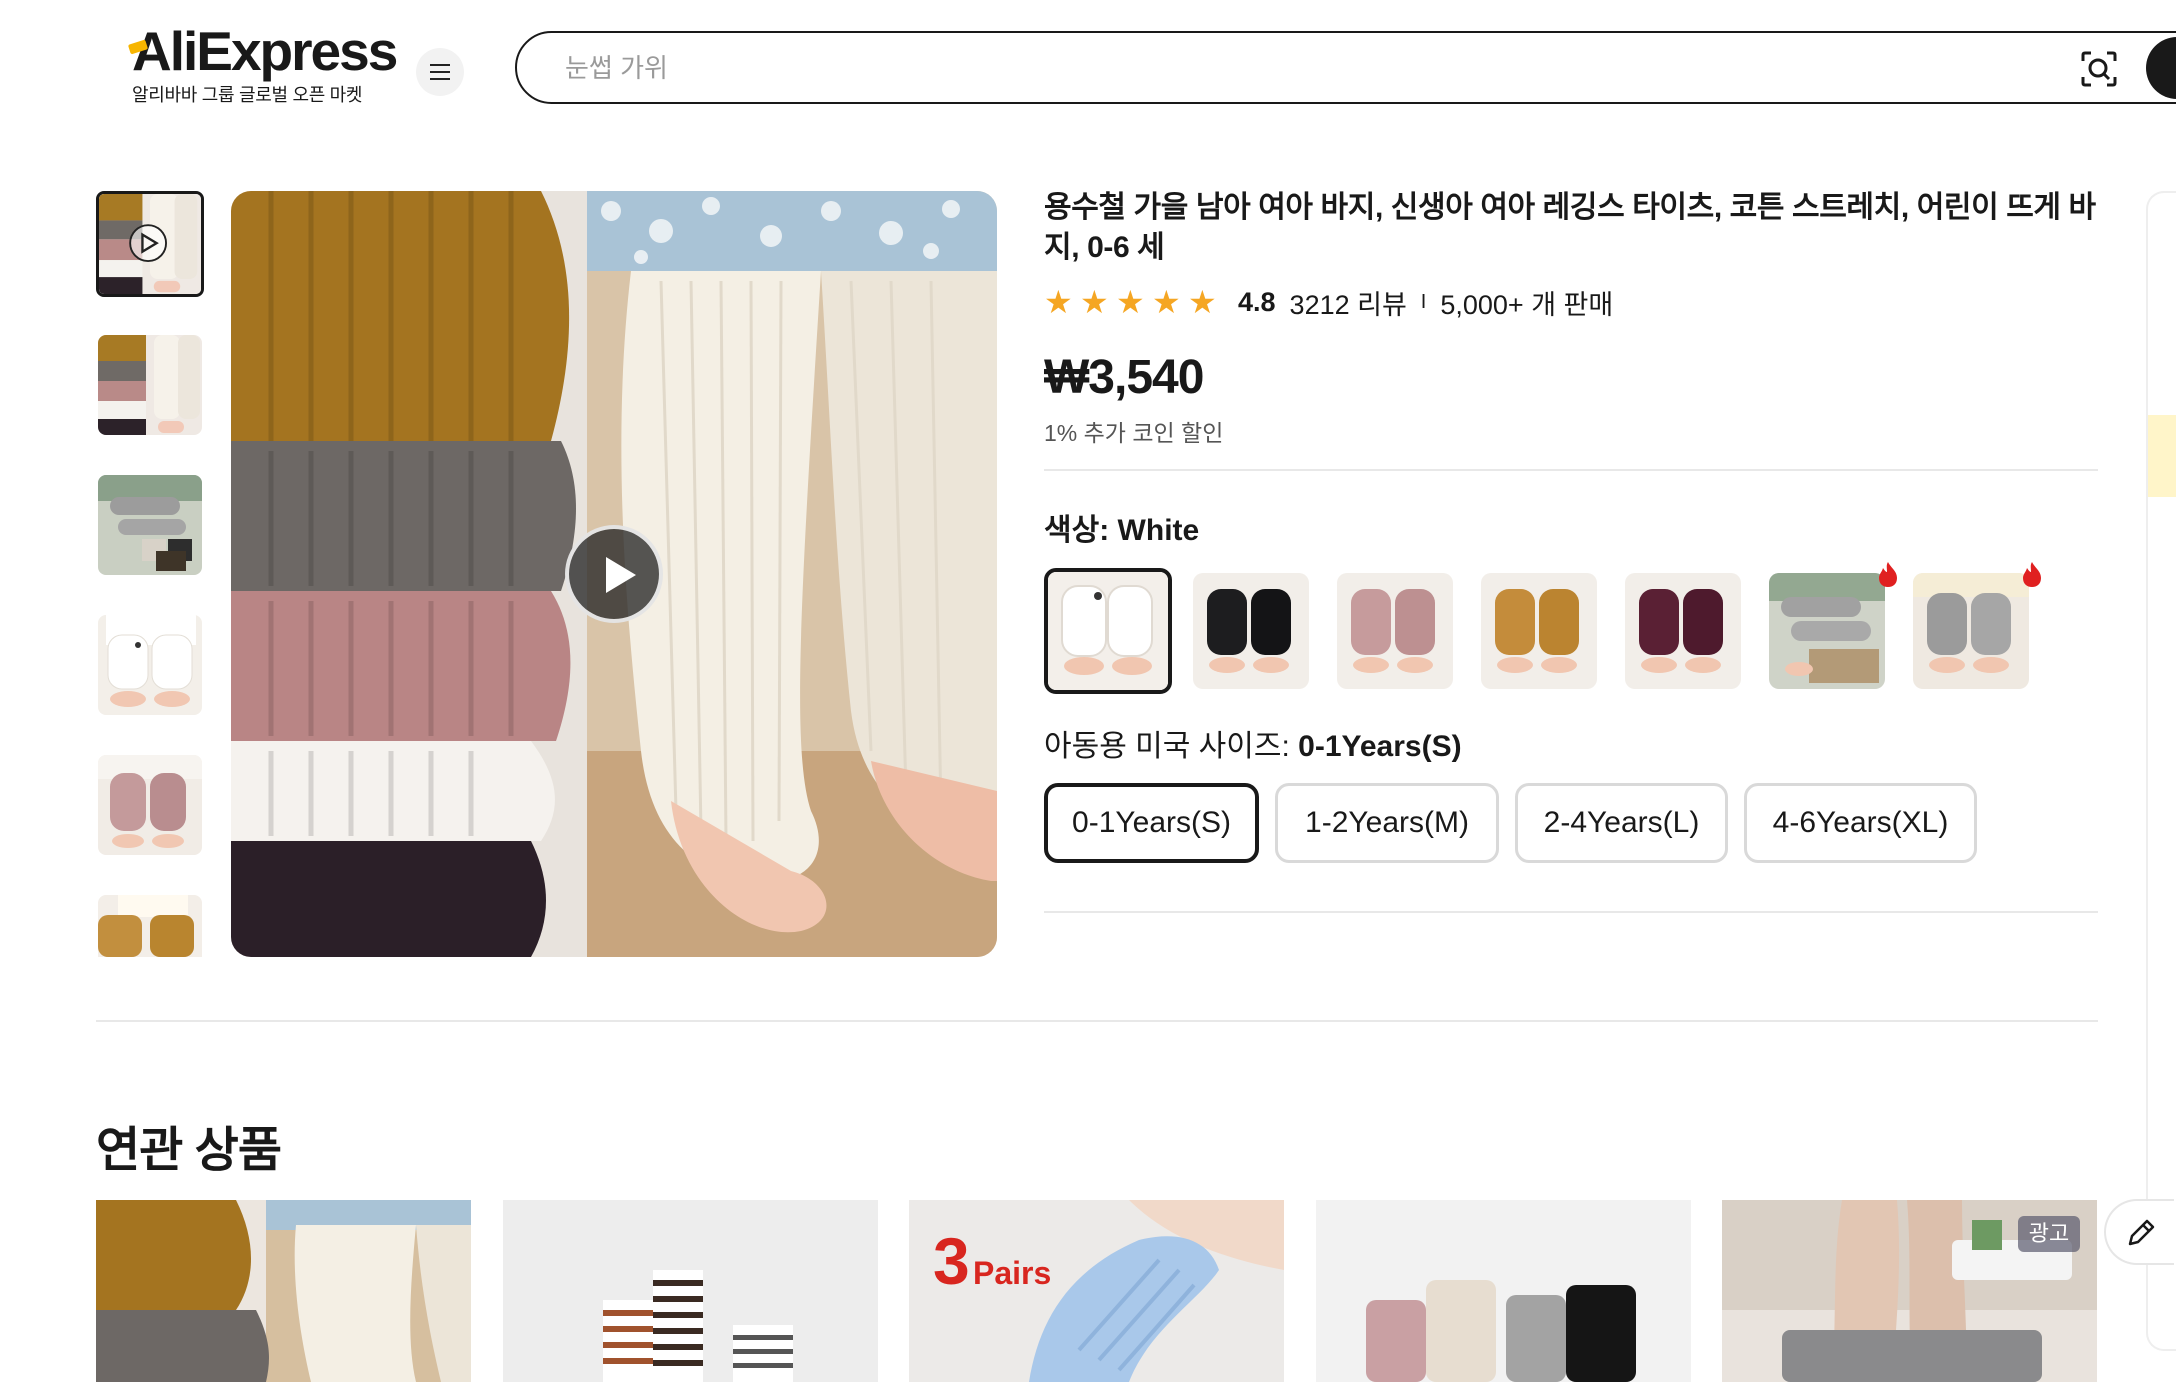 The height and width of the screenshot is (1382, 2176). What do you see at coordinates (1158, 530) in the screenshot?
I see `color-selected-value: White` at bounding box center [1158, 530].